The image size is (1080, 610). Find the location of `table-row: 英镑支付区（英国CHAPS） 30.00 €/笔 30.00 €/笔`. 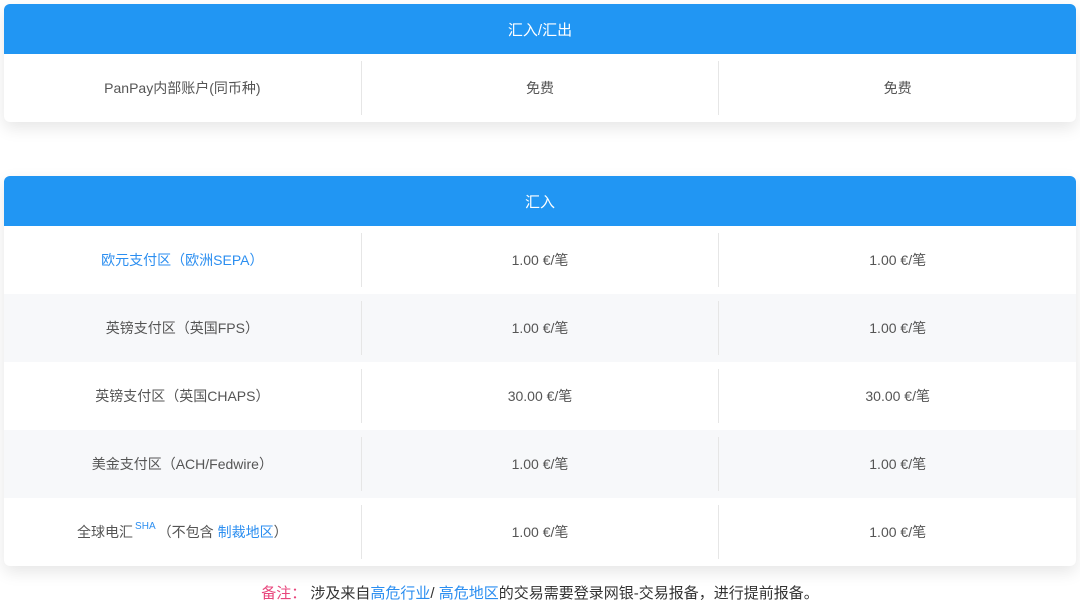

table-row: 英镑支付区（英国CHAPS） 30.00 €/笔 30.00 €/笔 is located at coordinates (540, 396).